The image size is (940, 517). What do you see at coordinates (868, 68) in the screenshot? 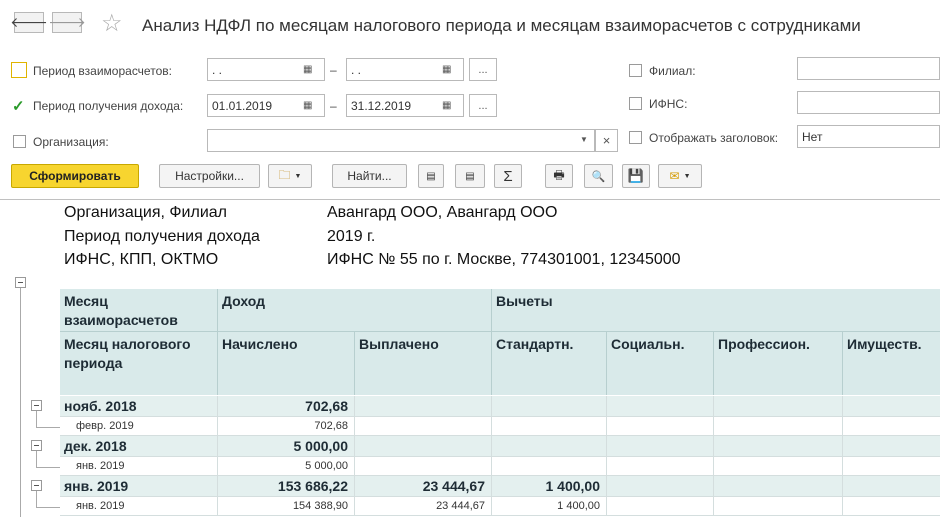
I see `branch-field` at bounding box center [868, 68].